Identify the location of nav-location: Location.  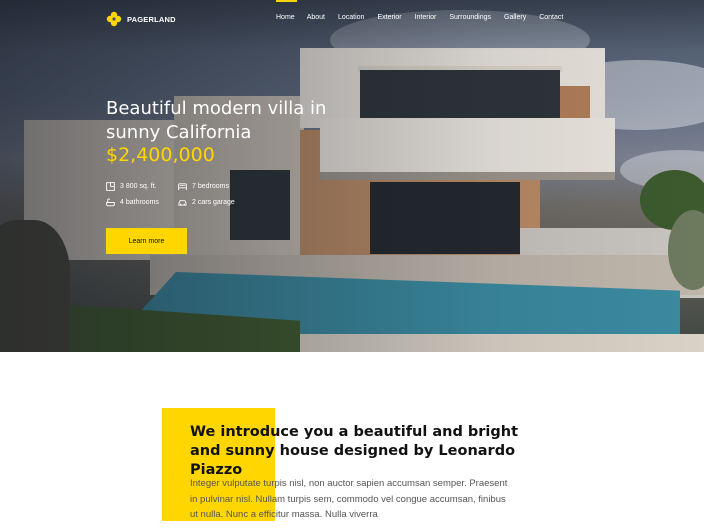
(351, 17).